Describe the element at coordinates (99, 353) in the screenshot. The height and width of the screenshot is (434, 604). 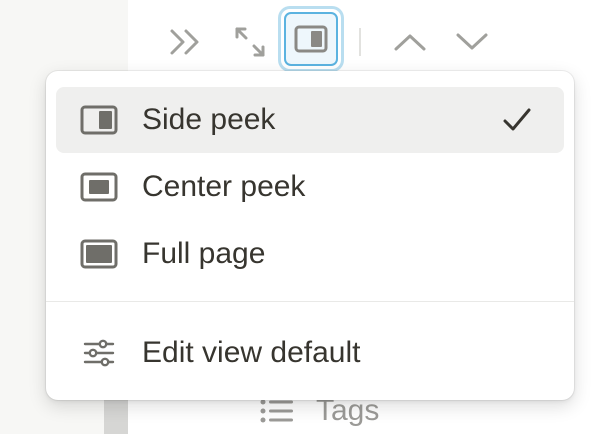
I see `sliders-icon` at that location.